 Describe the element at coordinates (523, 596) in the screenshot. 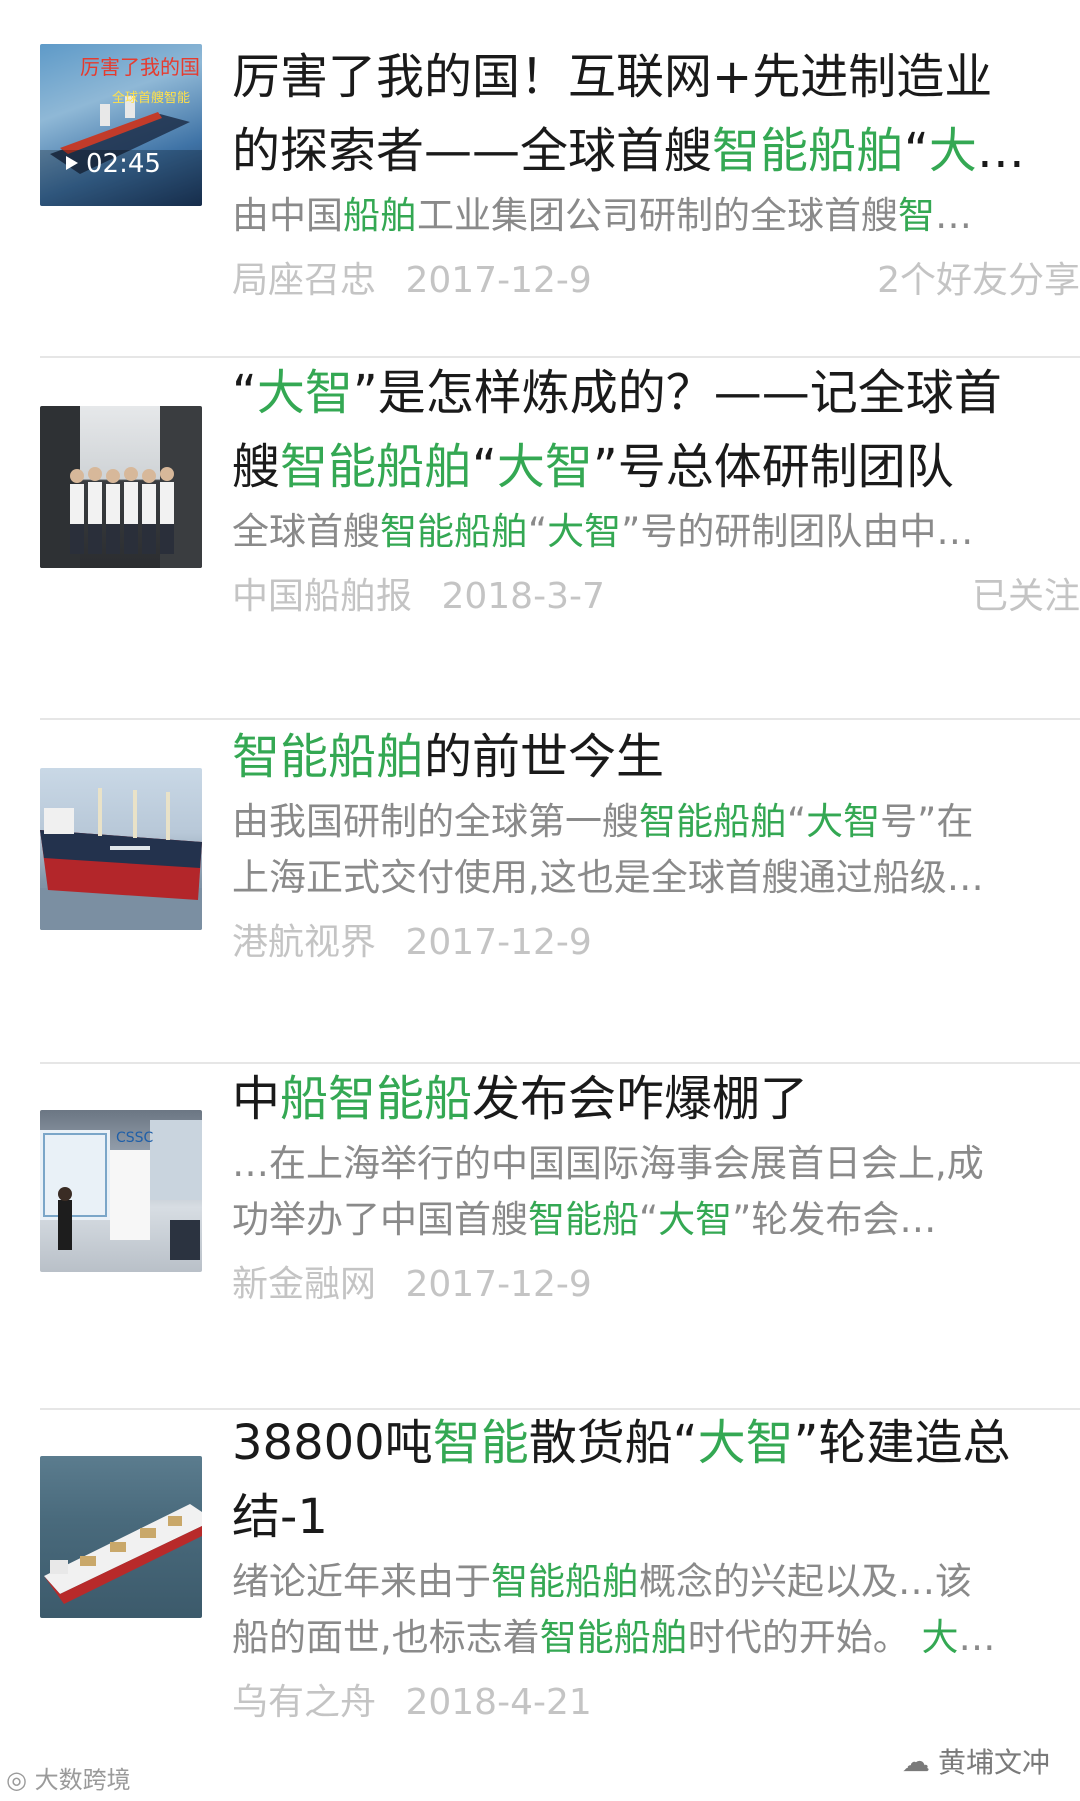

I see `result-date: 2018-3-7` at that location.